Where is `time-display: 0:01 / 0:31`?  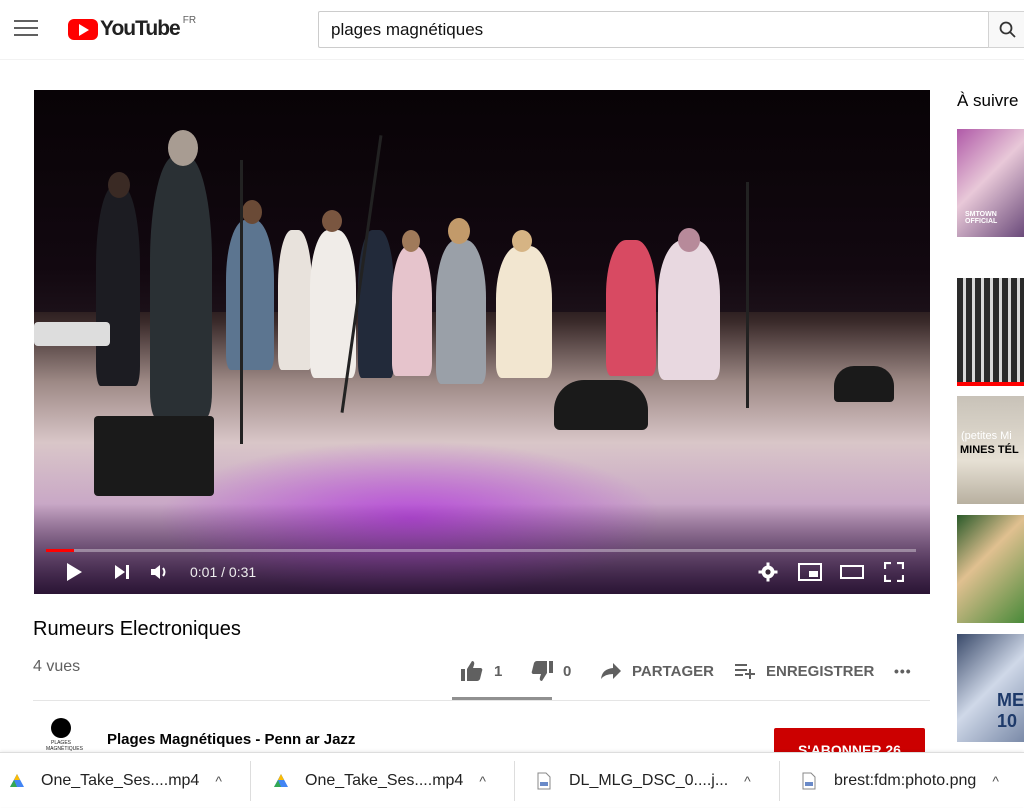 time-display: 0:01 / 0:31 is located at coordinates (223, 572).